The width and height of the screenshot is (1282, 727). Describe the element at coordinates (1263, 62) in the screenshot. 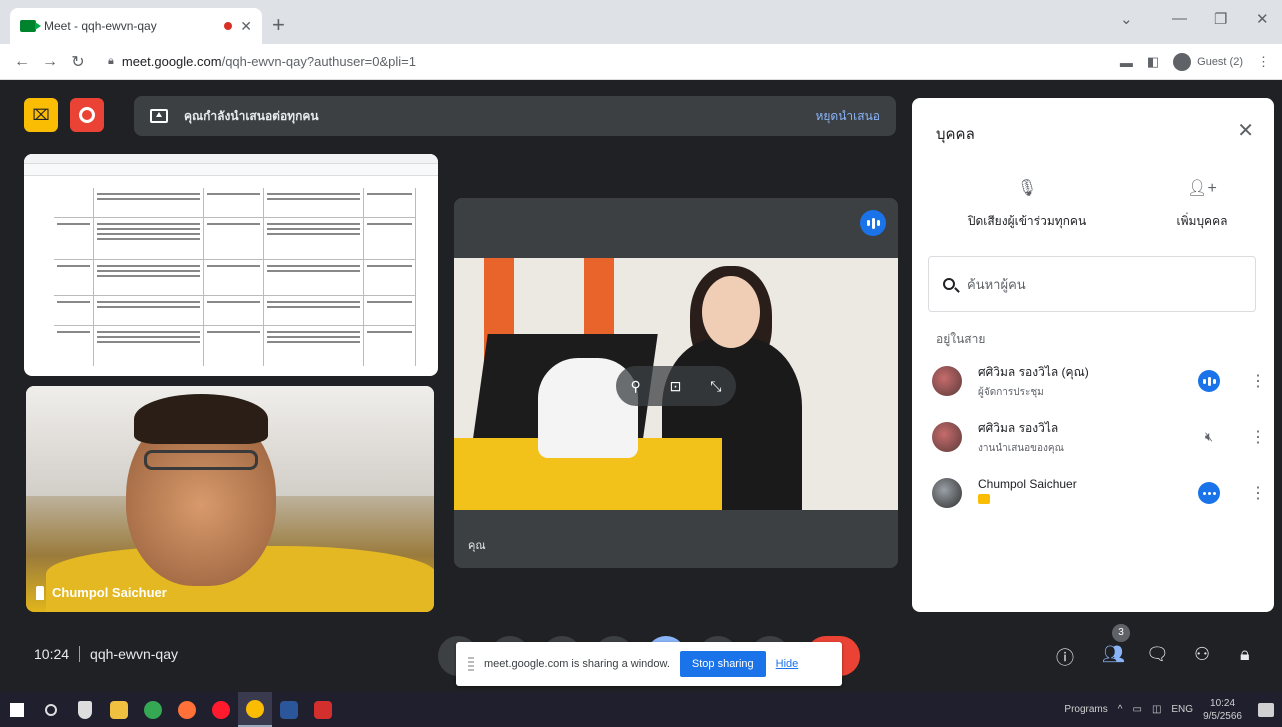

I see `browser-menu-icon: ⋮` at that location.